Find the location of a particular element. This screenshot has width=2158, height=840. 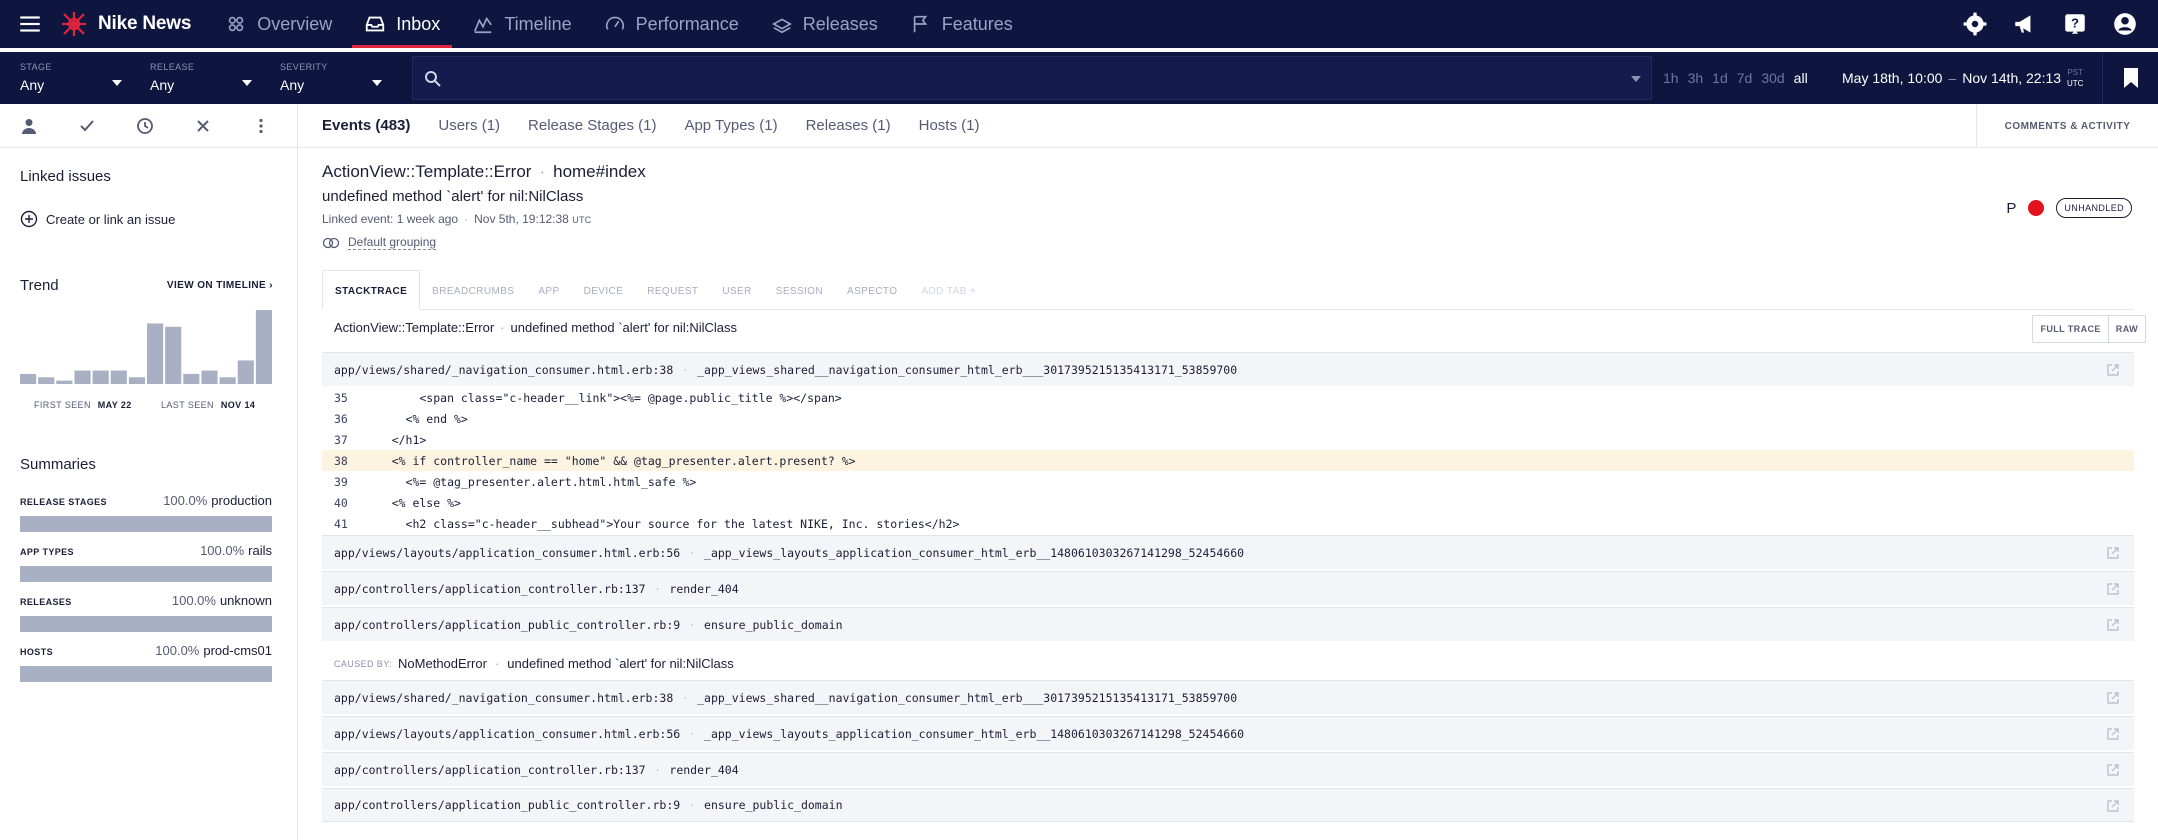

range-7d: 7d is located at coordinates (1745, 78).